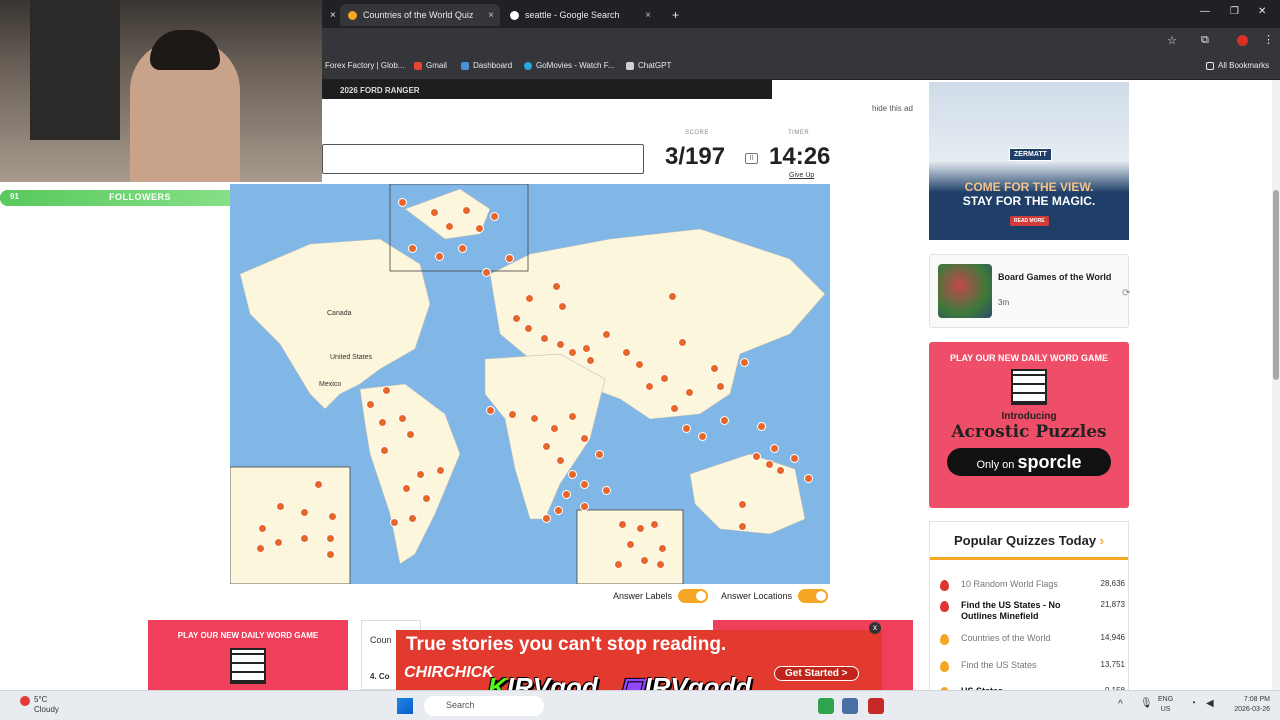 This screenshot has width=1280, height=720. What do you see at coordinates (1268, 39) in the screenshot?
I see `menu-icon: ⋮` at bounding box center [1268, 39].